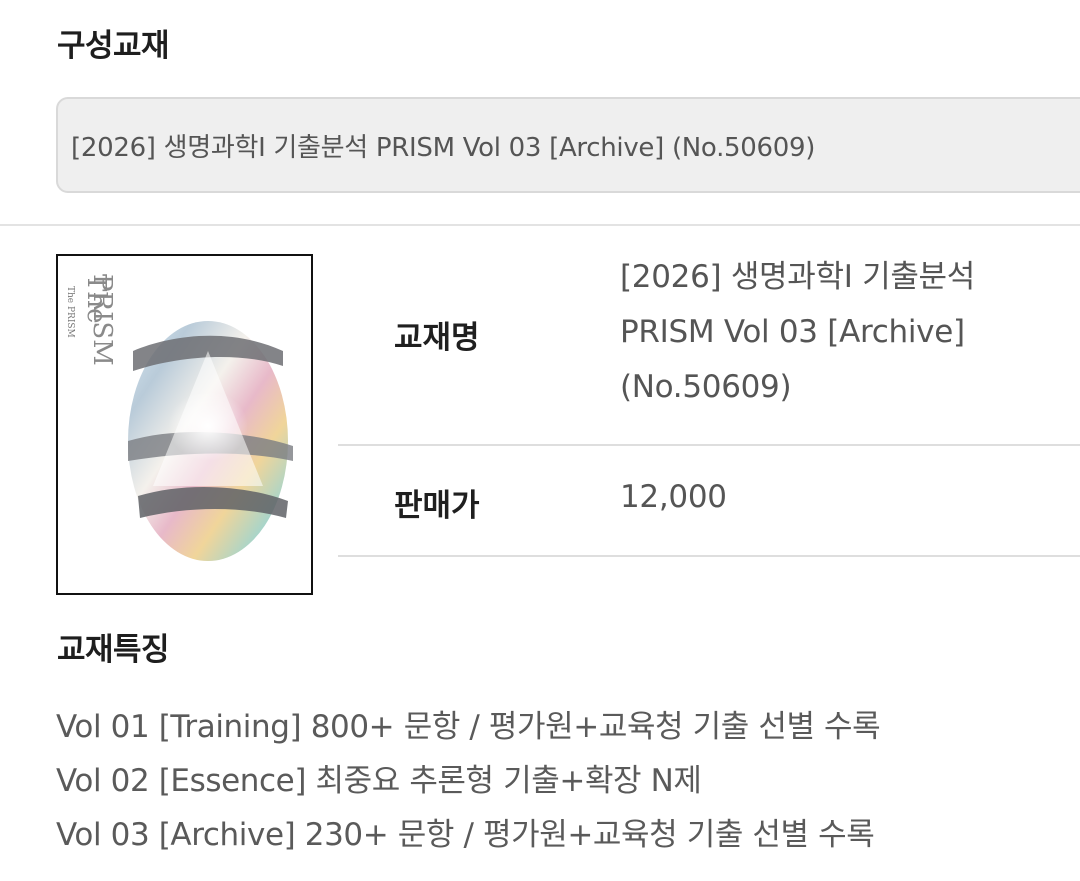 This screenshot has width=1080, height=881. Describe the element at coordinates (673, 497) in the screenshot. I see `price-value: 12,000` at that location.